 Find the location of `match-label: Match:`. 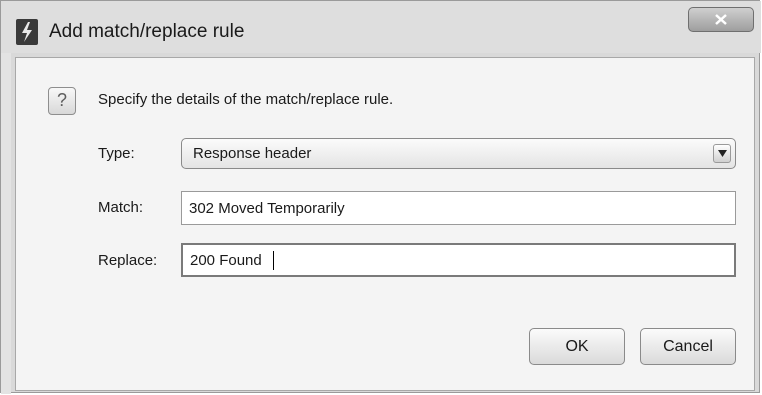

match-label: Match: is located at coordinates (121, 207).